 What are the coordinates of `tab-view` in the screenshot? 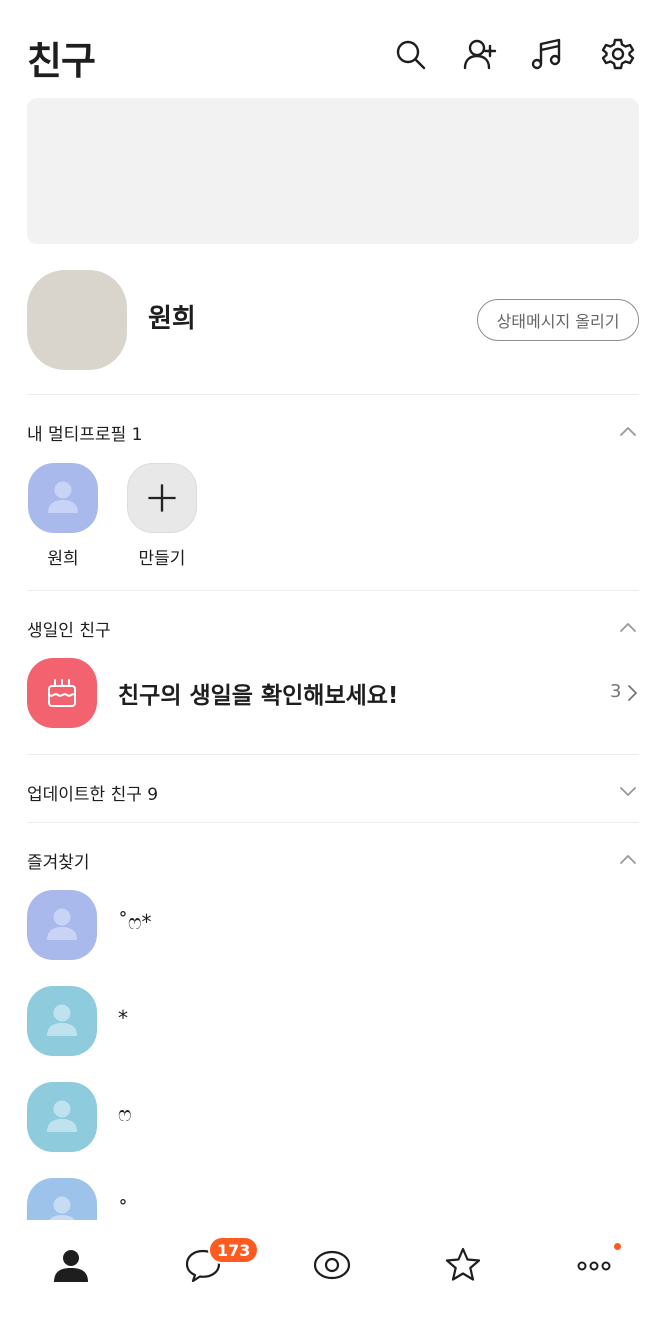 It's located at (332, 1265).